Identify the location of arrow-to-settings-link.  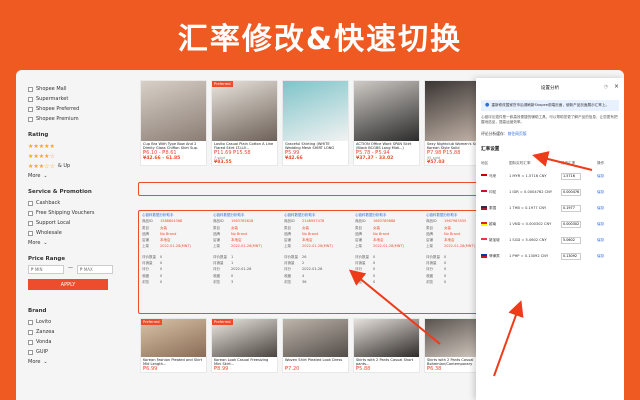
(562, 161).